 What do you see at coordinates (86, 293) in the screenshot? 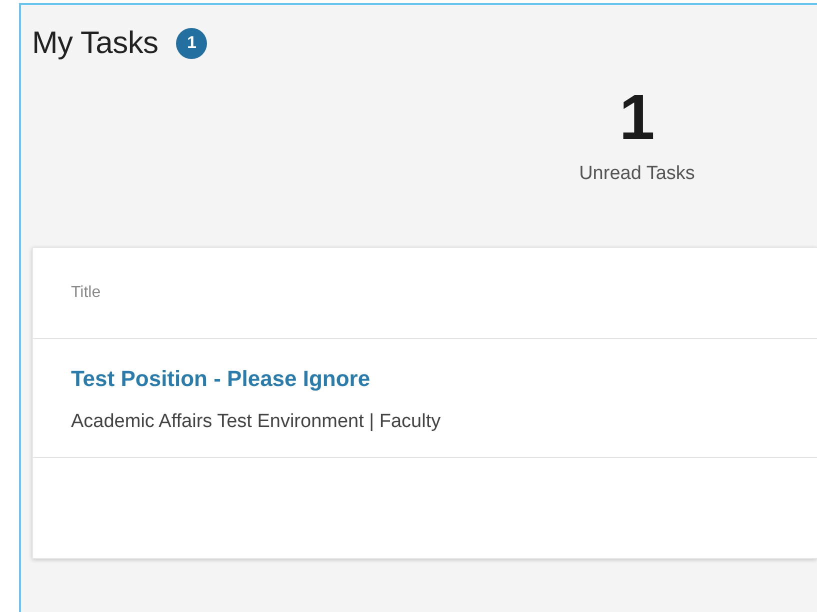
I see `column-header: Title` at bounding box center [86, 293].